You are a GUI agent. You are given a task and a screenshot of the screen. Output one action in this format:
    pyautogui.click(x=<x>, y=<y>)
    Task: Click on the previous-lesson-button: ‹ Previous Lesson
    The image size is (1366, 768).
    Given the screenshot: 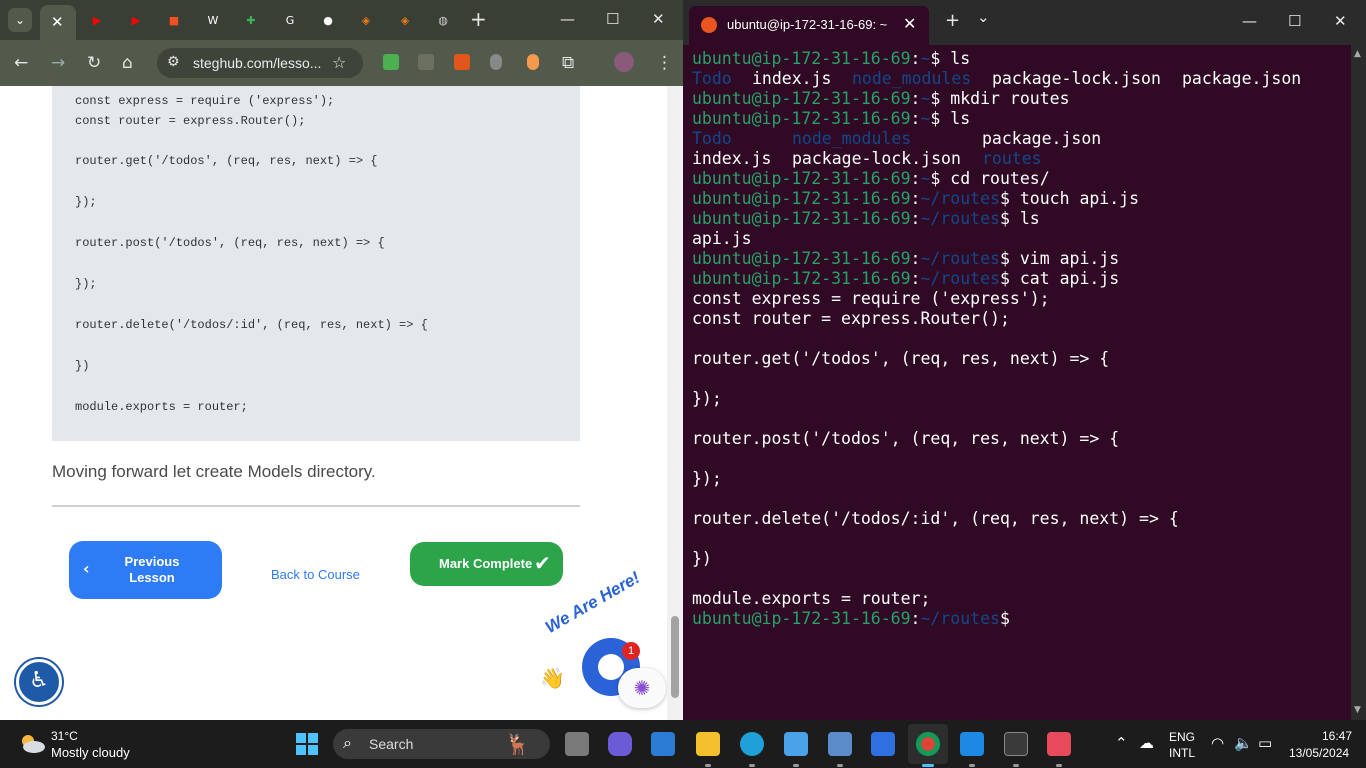 What is the action you would take?
    pyautogui.click(x=145, y=570)
    